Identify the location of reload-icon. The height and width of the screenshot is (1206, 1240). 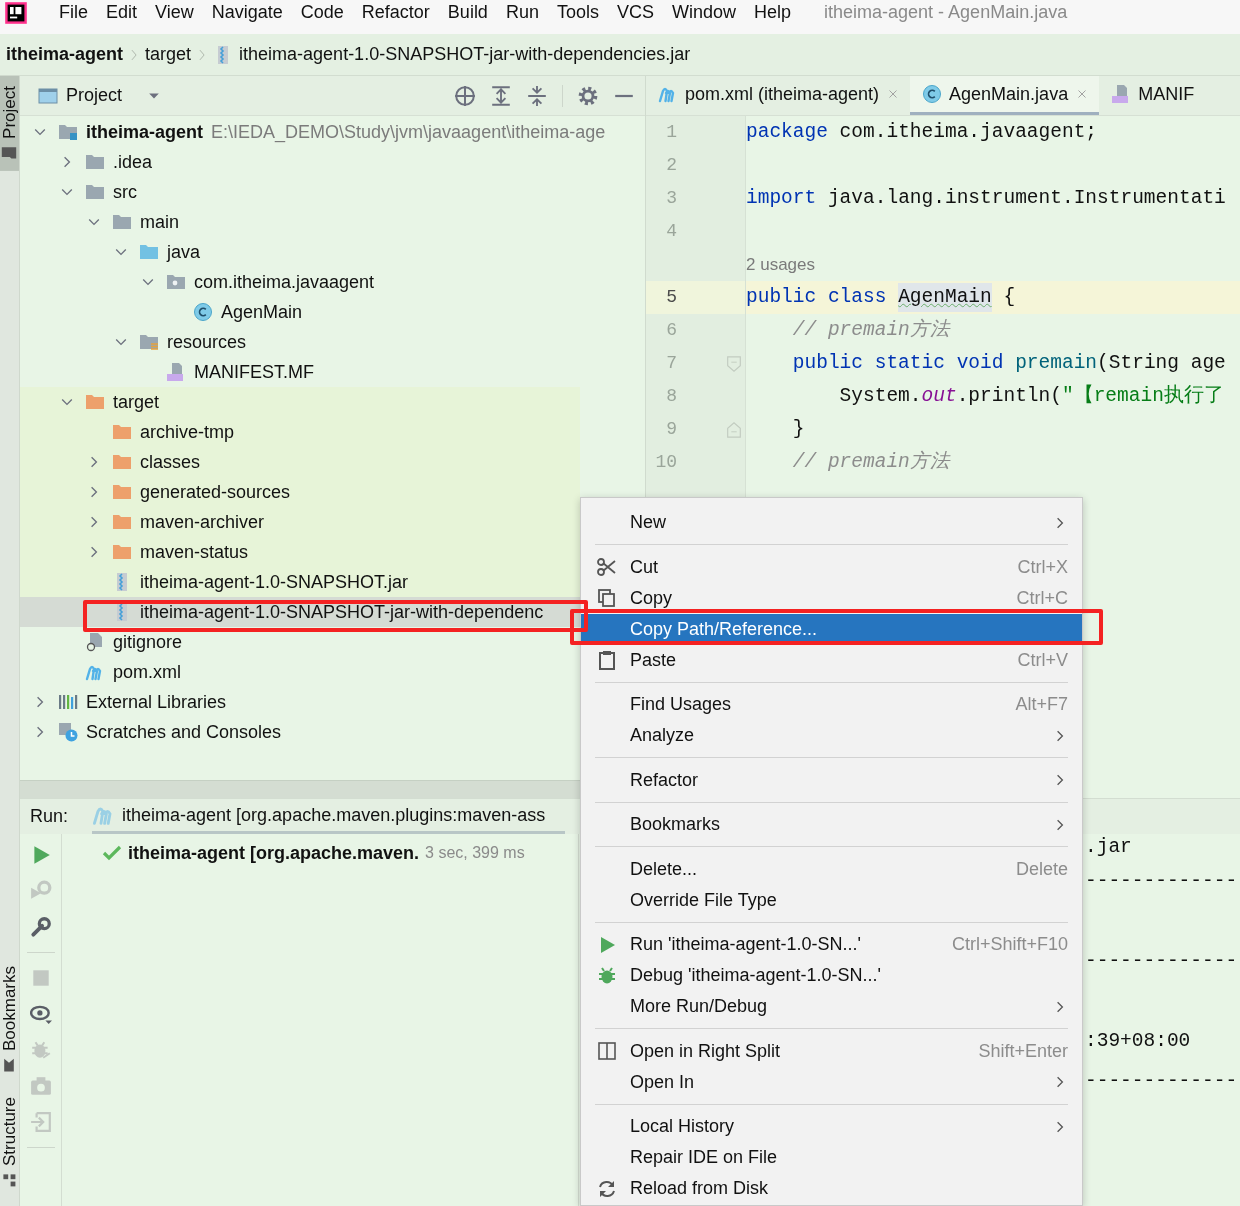
(607, 1188).